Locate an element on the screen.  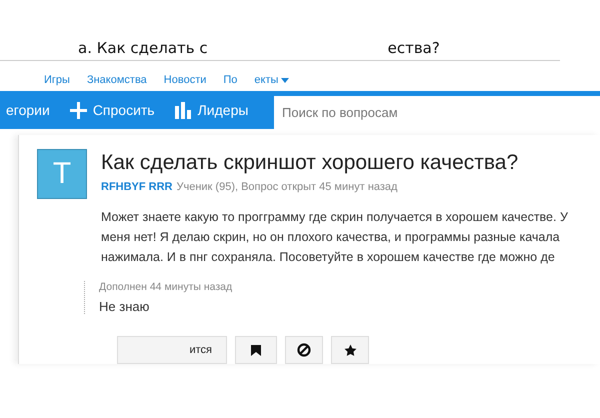
avatar-letter: T is located at coordinates (62, 174).